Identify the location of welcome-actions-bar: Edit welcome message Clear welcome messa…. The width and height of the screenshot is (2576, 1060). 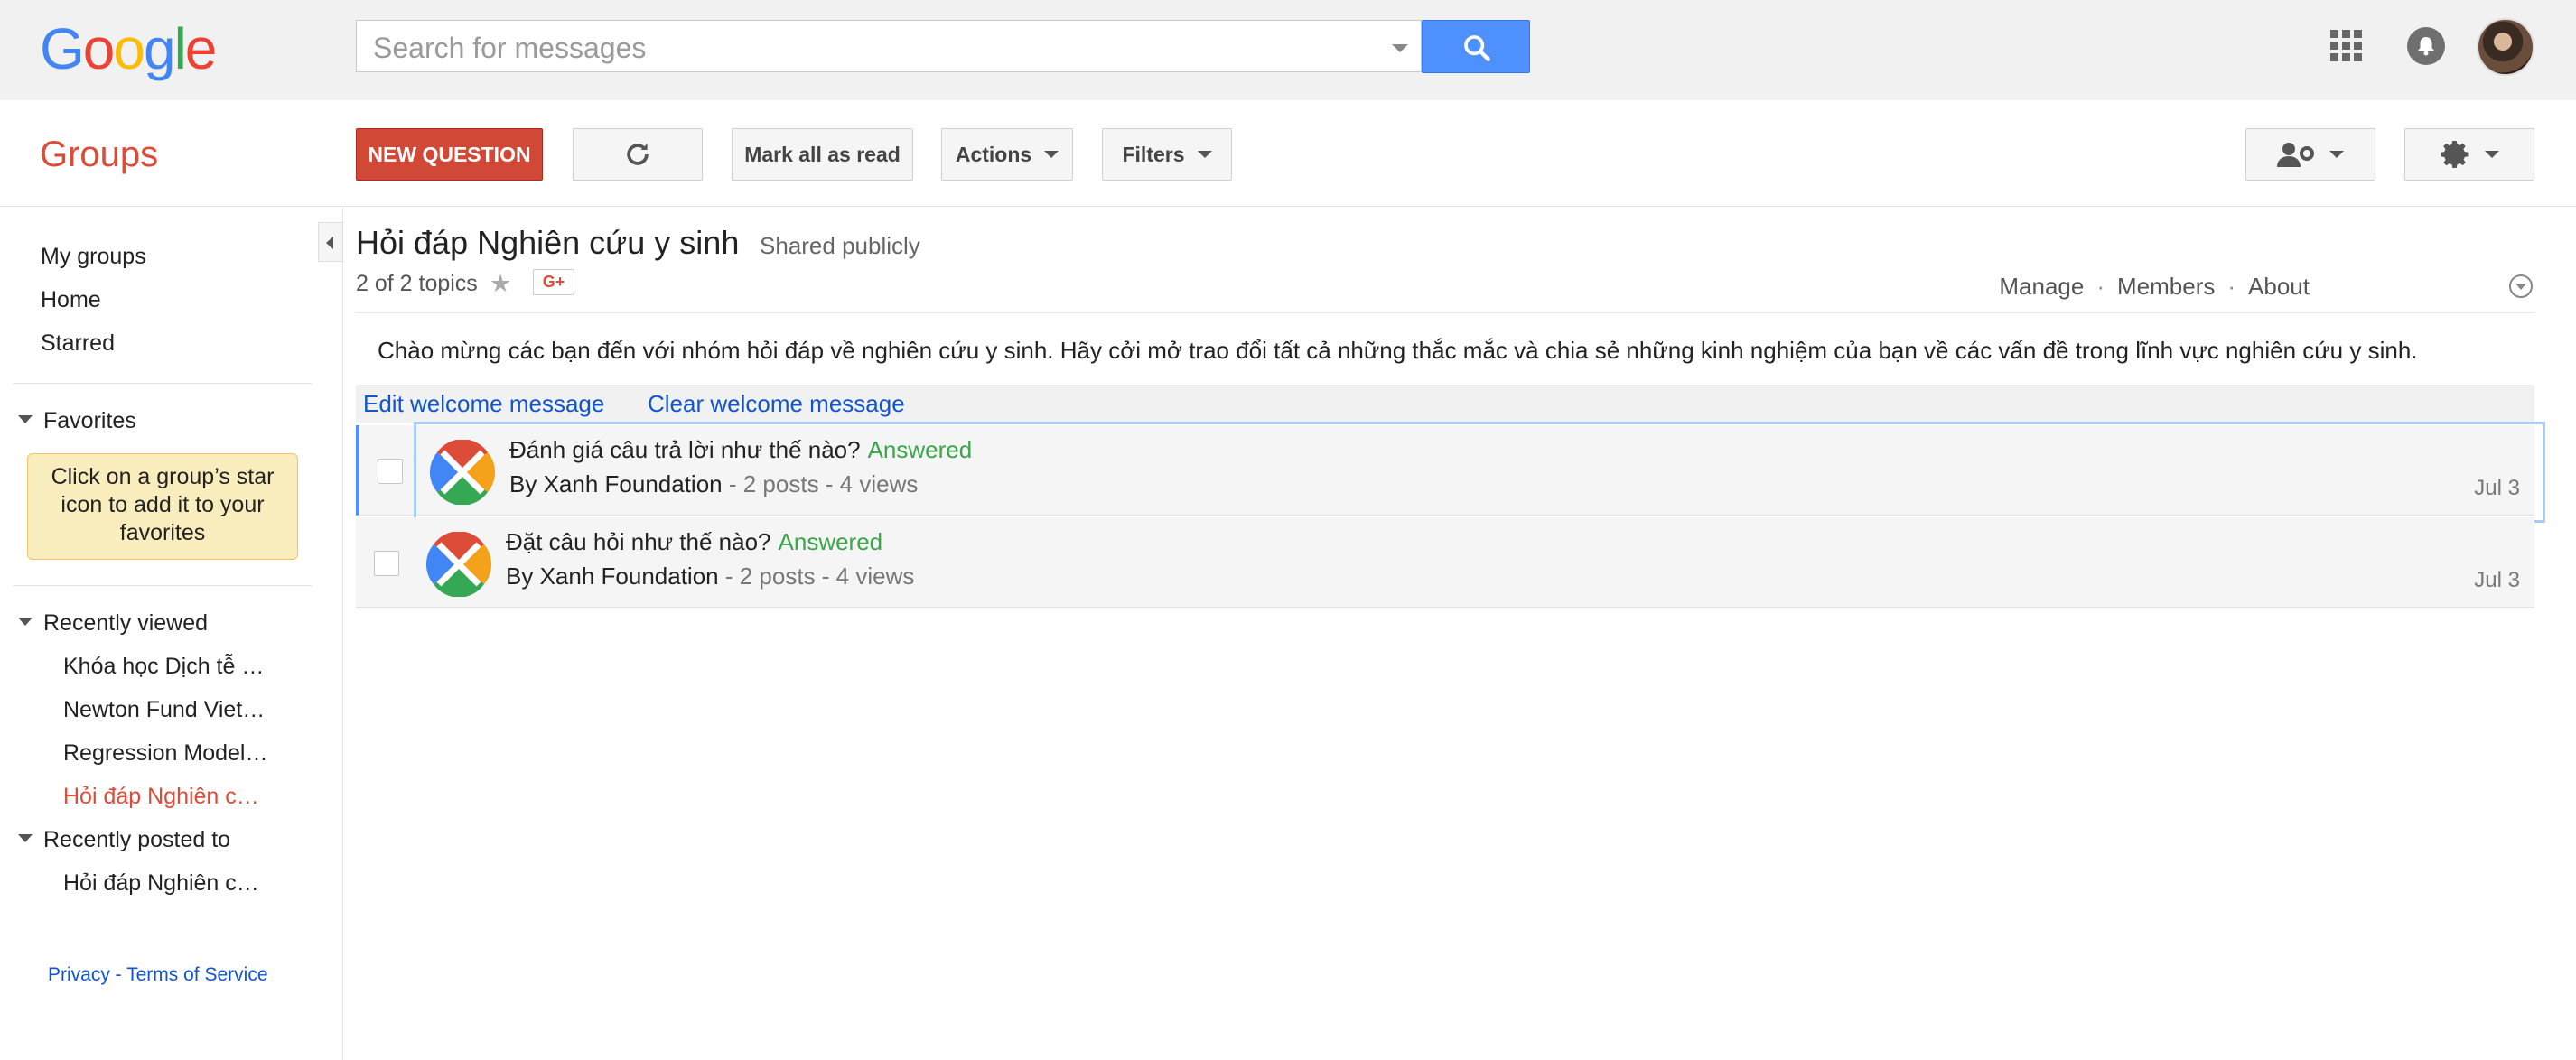
(1445, 404).